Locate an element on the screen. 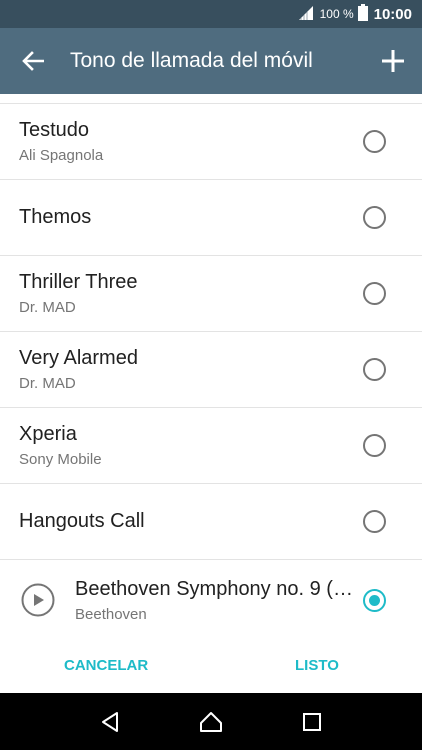  ringtone-name: Xperia is located at coordinates (48, 434).